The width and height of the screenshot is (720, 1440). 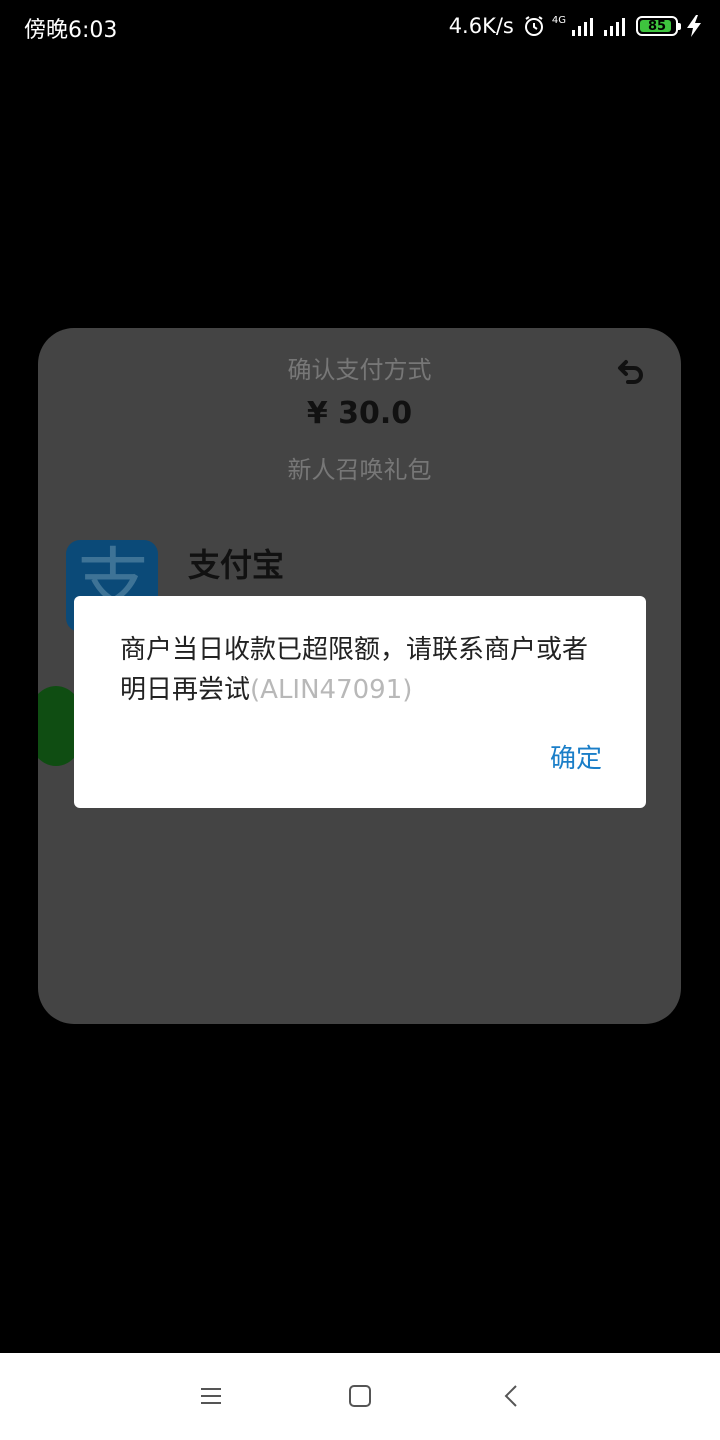 I want to click on home-icon, so click(x=360, y=1396).